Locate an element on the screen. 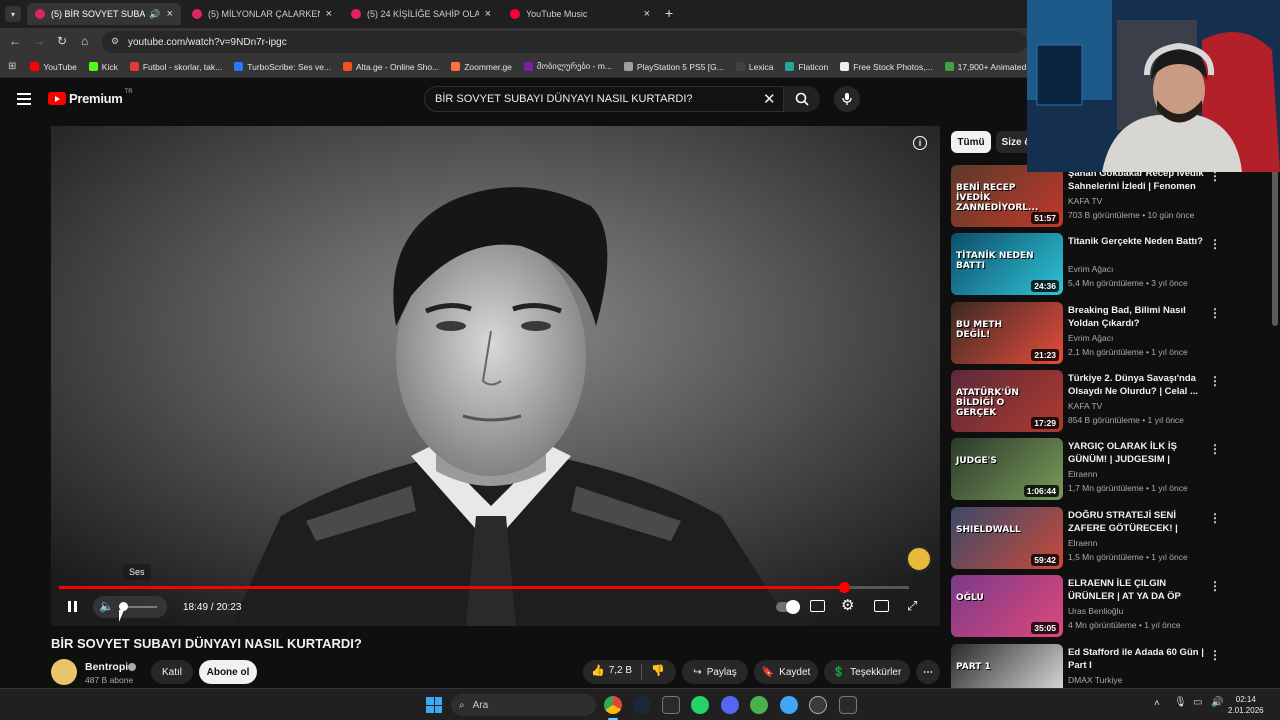  bookmark-item: YouTube is located at coordinates (53, 67).